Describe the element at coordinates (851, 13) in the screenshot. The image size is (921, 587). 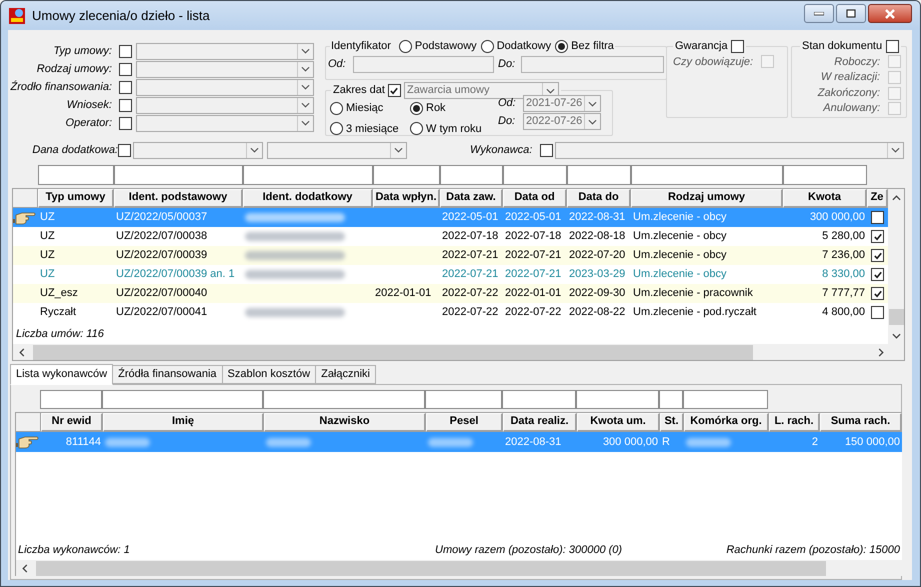
I see `maximize-button` at that location.